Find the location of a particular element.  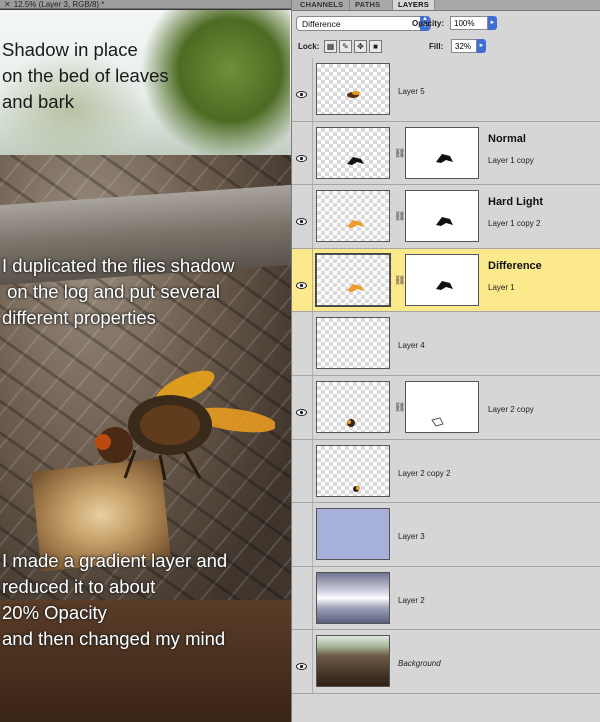

blend-mode-select: Difference ▲ ▼ is located at coordinates (363, 23).